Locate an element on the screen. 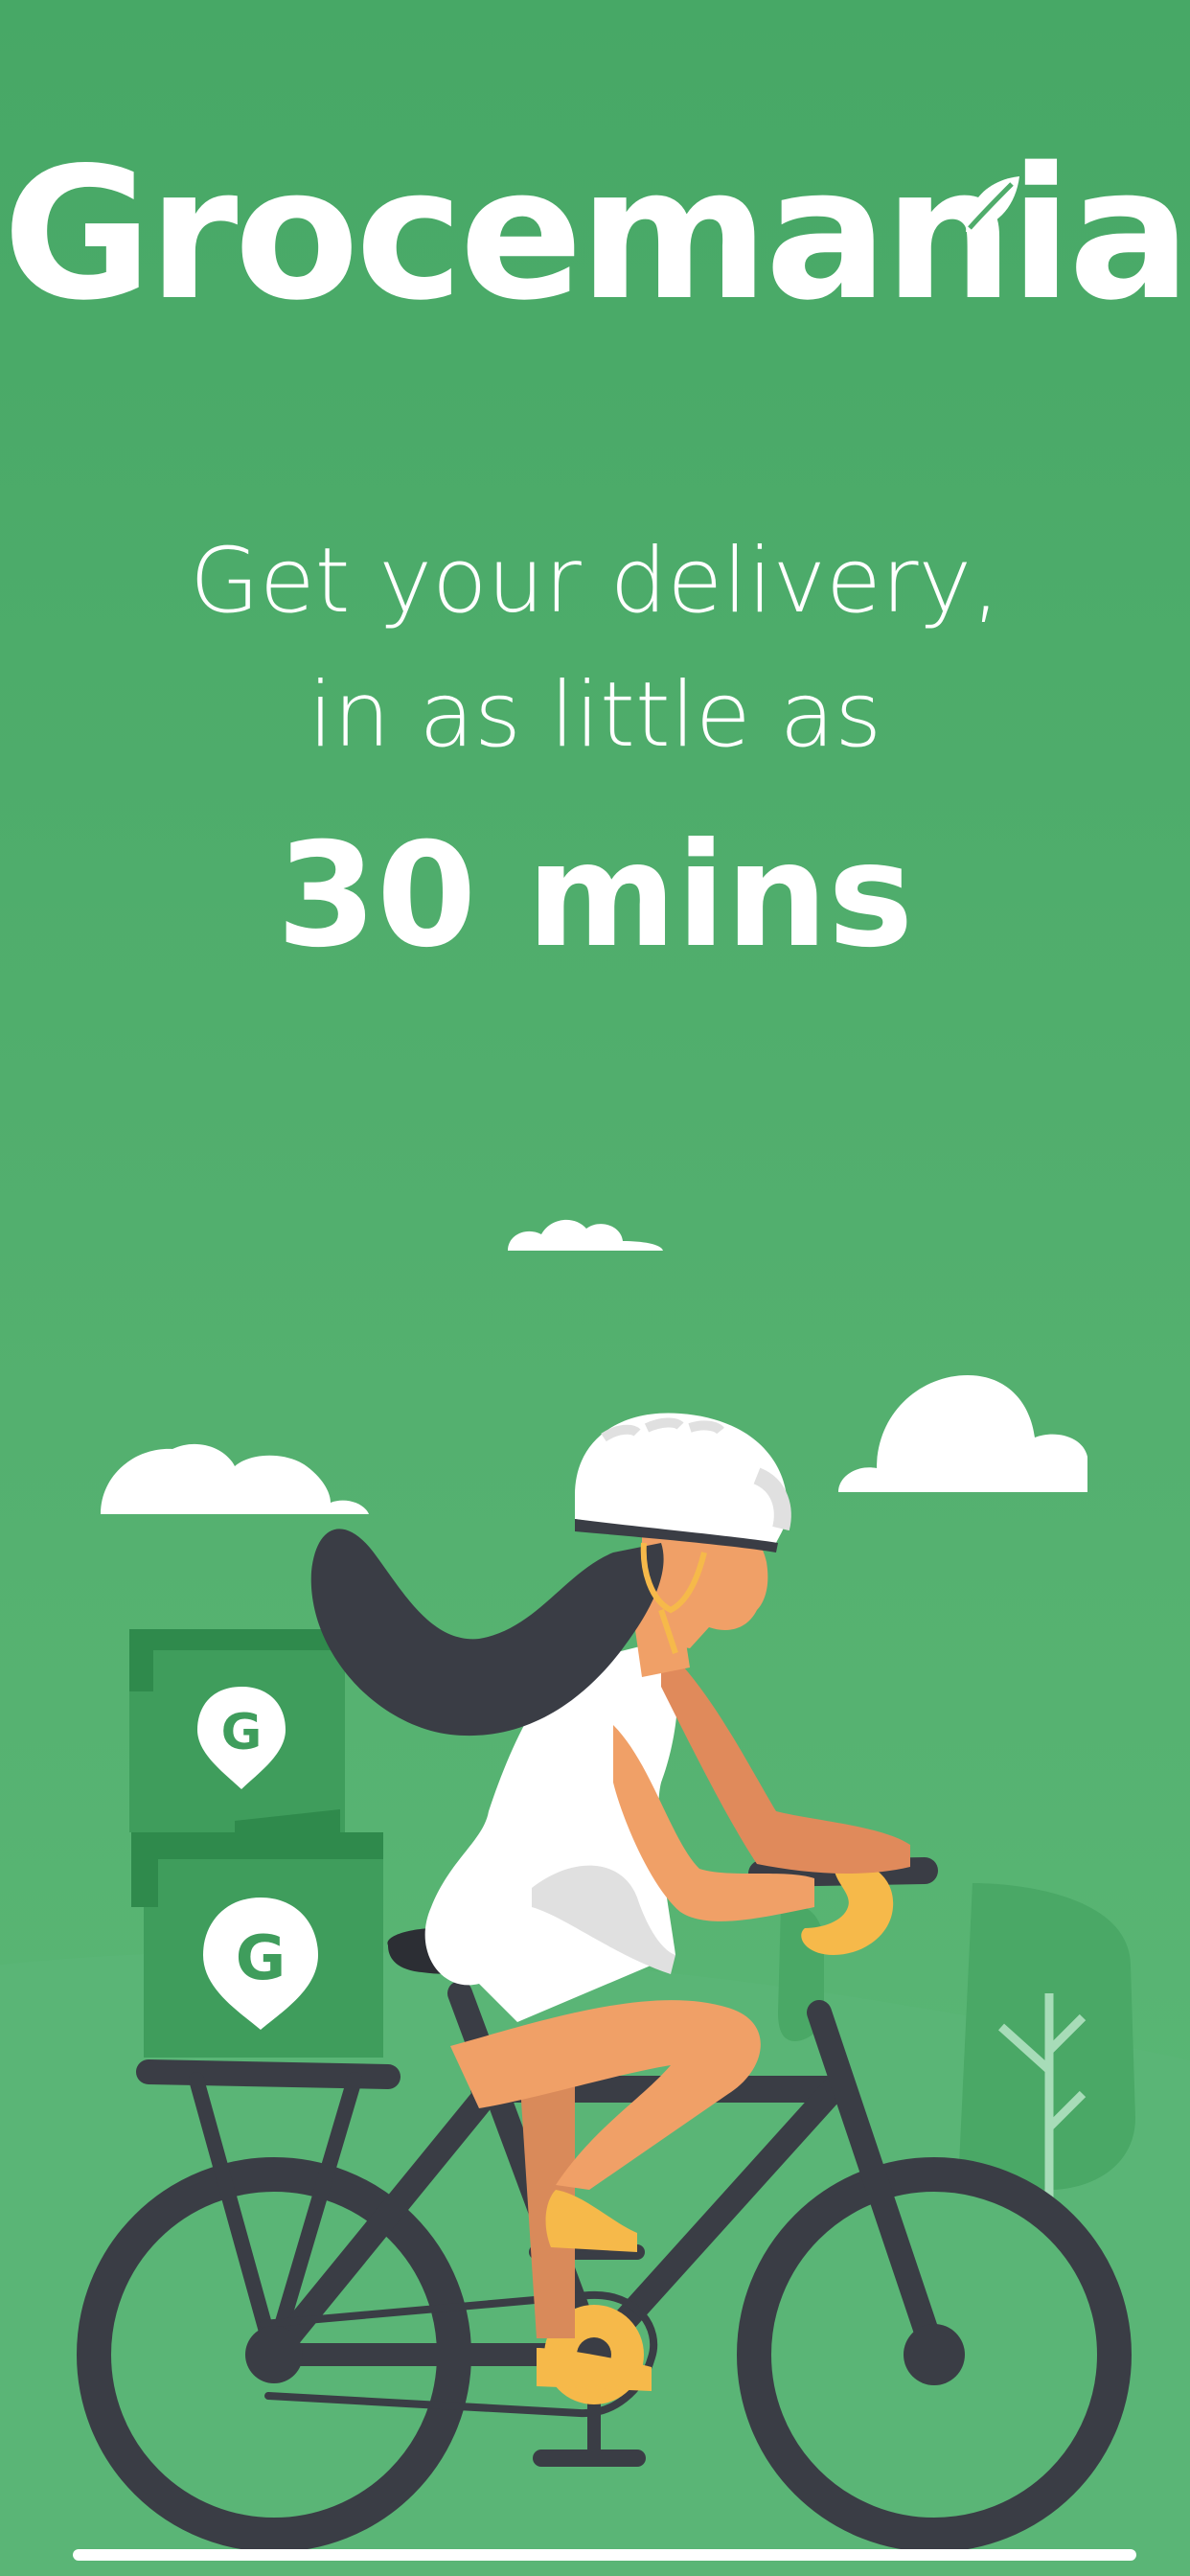 This screenshot has height=2576, width=1190. front-hub is located at coordinates (935, 2354).